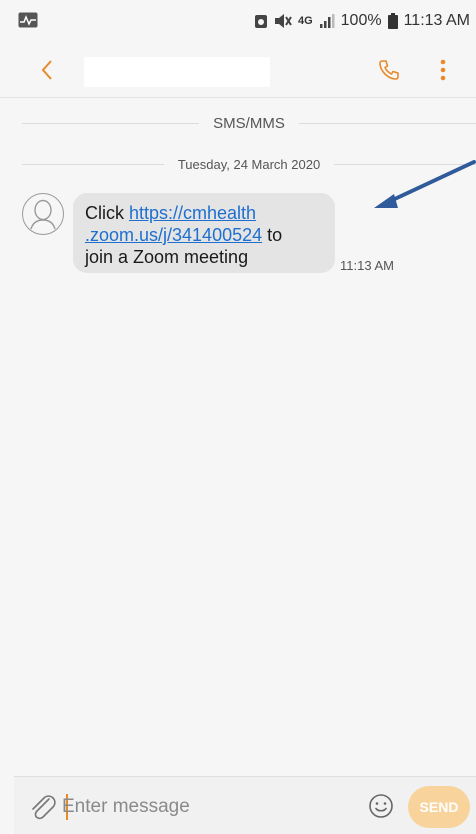 The height and width of the screenshot is (834, 476). I want to click on annotation-arrow-icon, so click(425, 184).